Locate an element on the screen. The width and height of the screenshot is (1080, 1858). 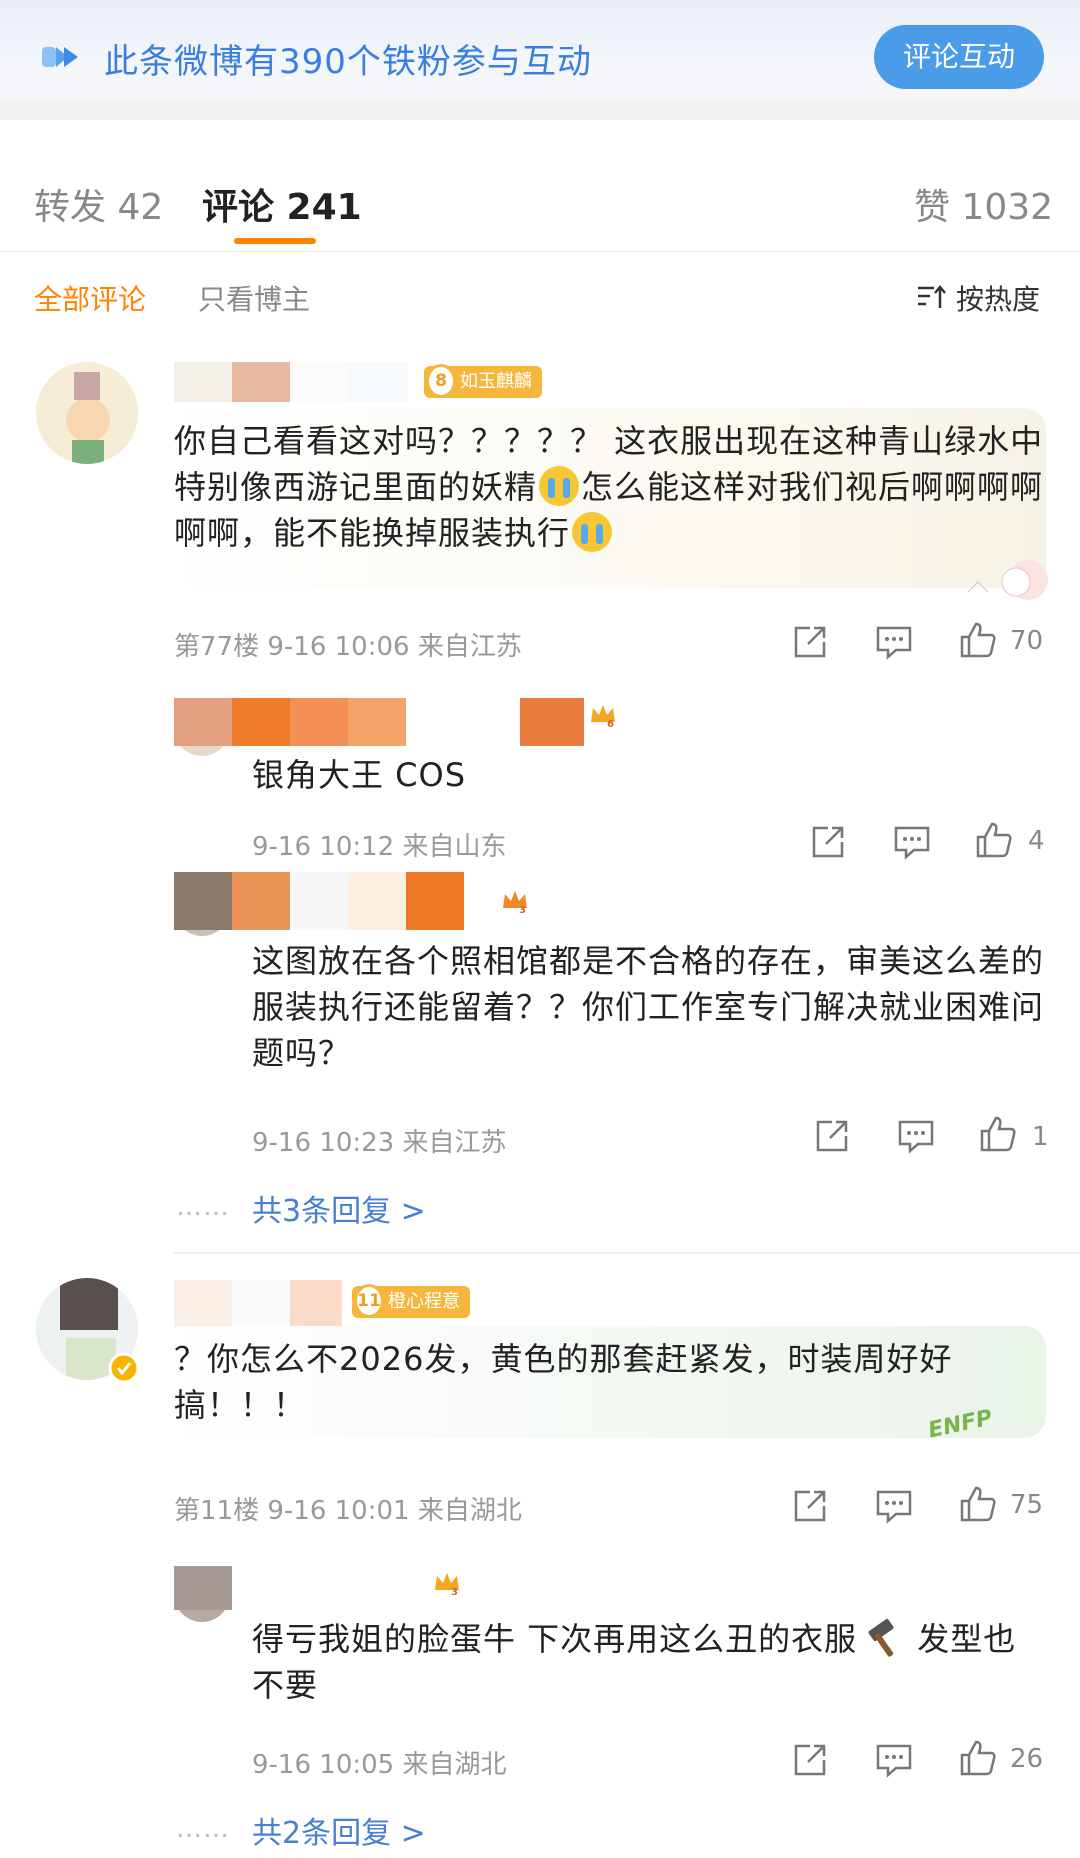
filter-all-comments: 全部评论 is located at coordinates (90, 298).